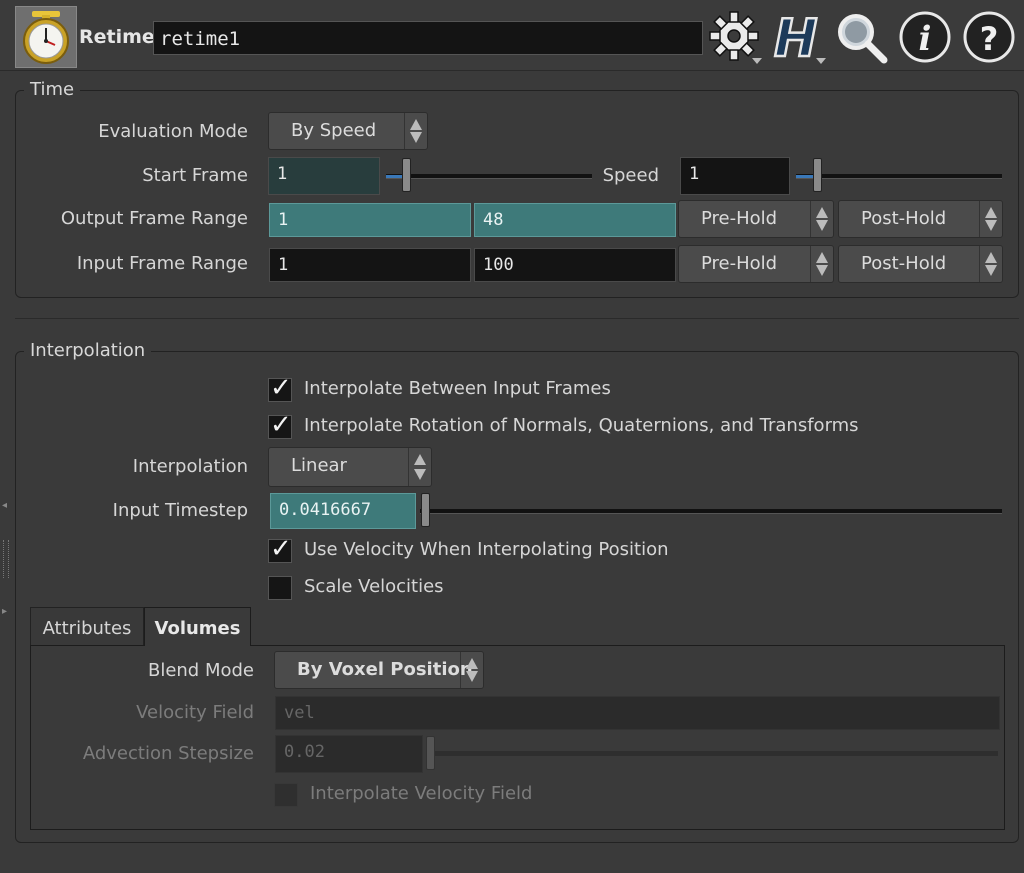  I want to click on input-timestep-label: Input Timestep, so click(180, 510).